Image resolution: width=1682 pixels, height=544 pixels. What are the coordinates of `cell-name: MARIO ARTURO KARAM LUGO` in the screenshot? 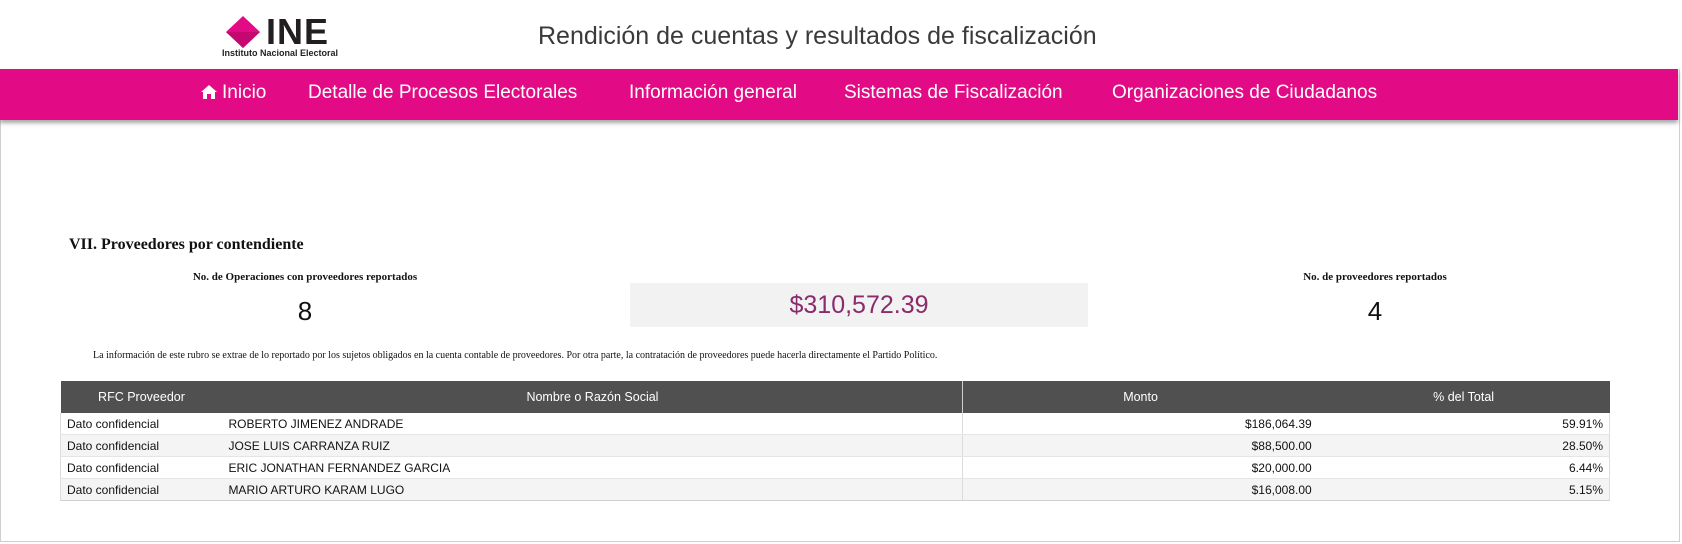 It's located at (592, 489).